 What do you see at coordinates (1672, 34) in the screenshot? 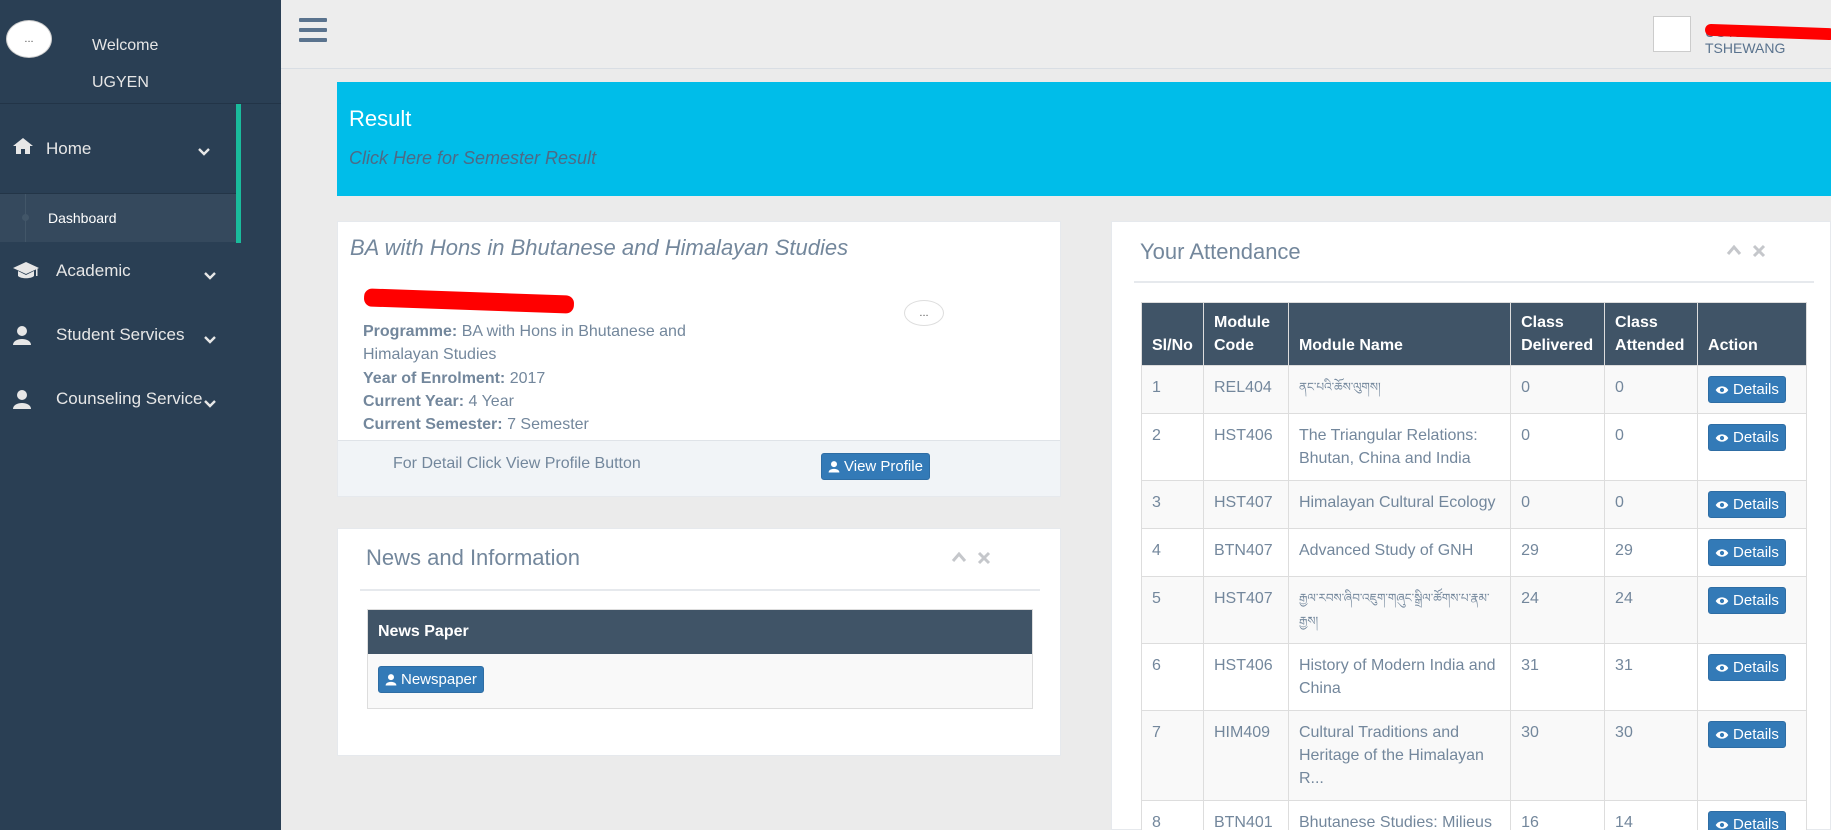
I see `user-avatar` at bounding box center [1672, 34].